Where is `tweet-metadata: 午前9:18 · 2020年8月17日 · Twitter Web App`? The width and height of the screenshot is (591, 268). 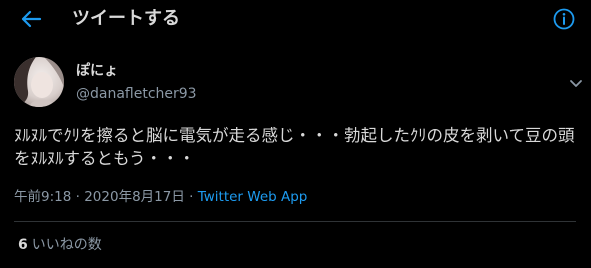
tweet-metadata: 午前9:18 · 2020年8月17日 · Twitter Web App is located at coordinates (160, 197).